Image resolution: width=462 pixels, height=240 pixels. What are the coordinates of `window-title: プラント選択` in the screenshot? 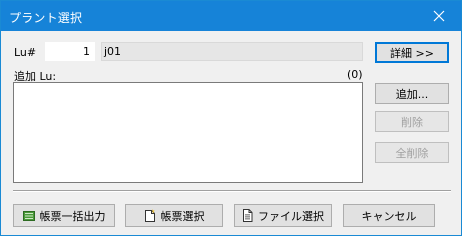 It's located at (46, 18).